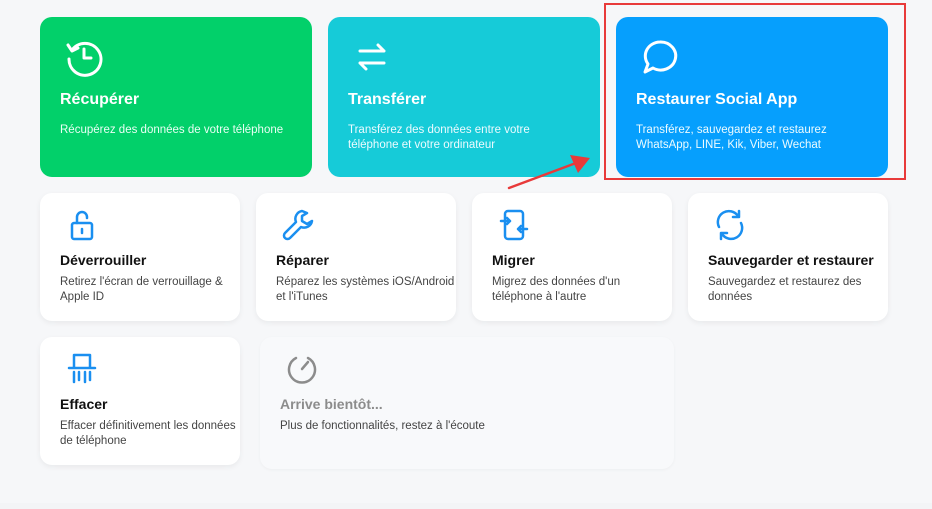 The image size is (932, 509). What do you see at coordinates (755, 91) in the screenshot?
I see `annotation-highlight-box` at bounding box center [755, 91].